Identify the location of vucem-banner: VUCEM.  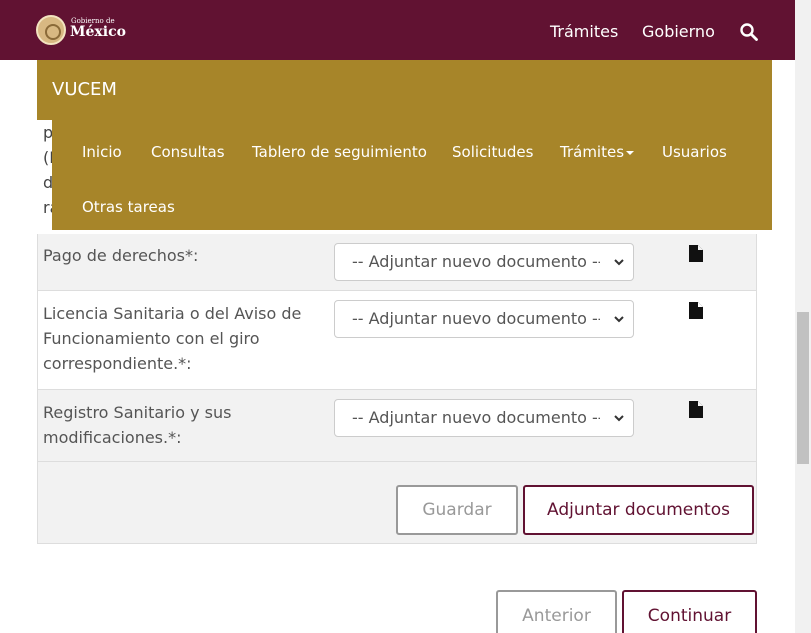
(404, 90).